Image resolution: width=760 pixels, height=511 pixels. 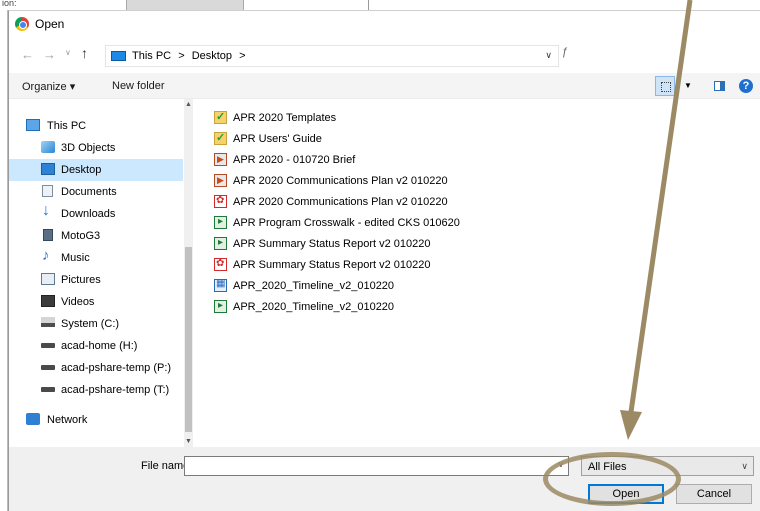 I want to click on file-name: APR Users' Guide, so click(x=277, y=139).